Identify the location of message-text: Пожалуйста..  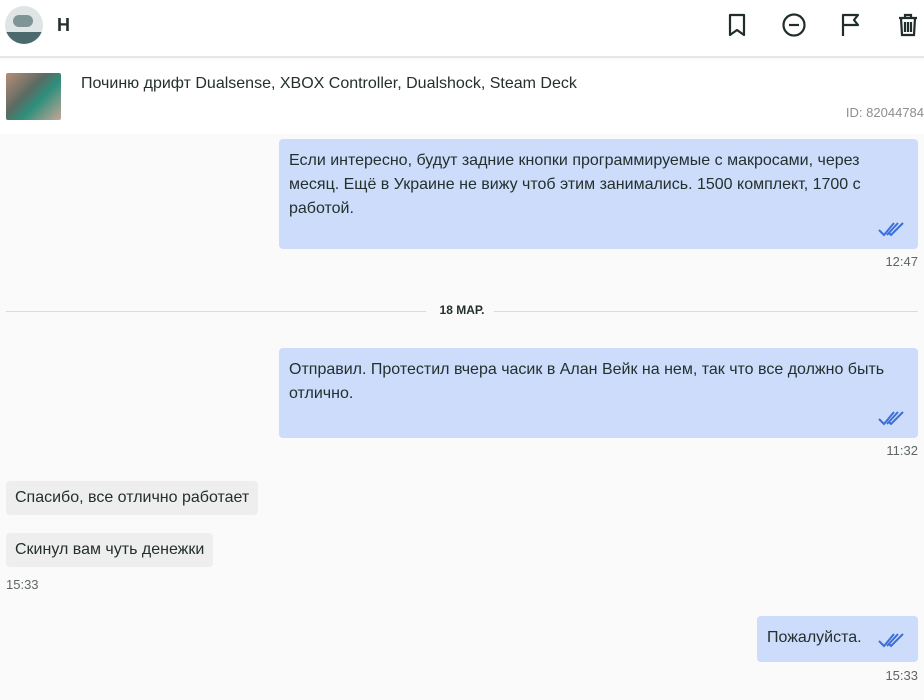
(814, 637).